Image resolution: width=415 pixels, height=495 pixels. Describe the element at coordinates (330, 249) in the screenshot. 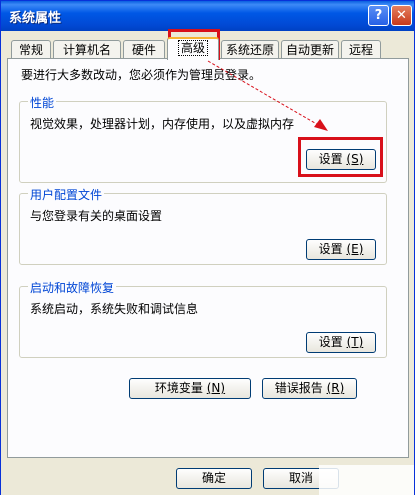

I see `user-profiles-settings-label: 设置` at that location.